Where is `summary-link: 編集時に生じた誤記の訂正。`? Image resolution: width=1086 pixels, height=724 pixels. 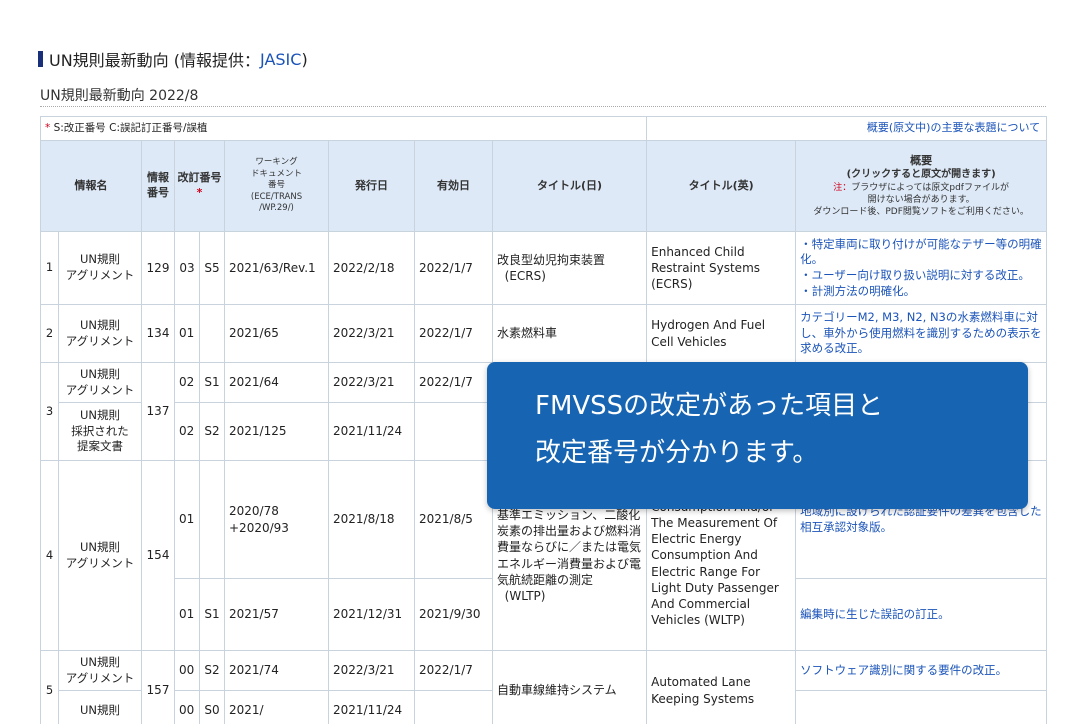 summary-link: 編集時に生じた誤記の訂正。 is located at coordinates (921, 614).